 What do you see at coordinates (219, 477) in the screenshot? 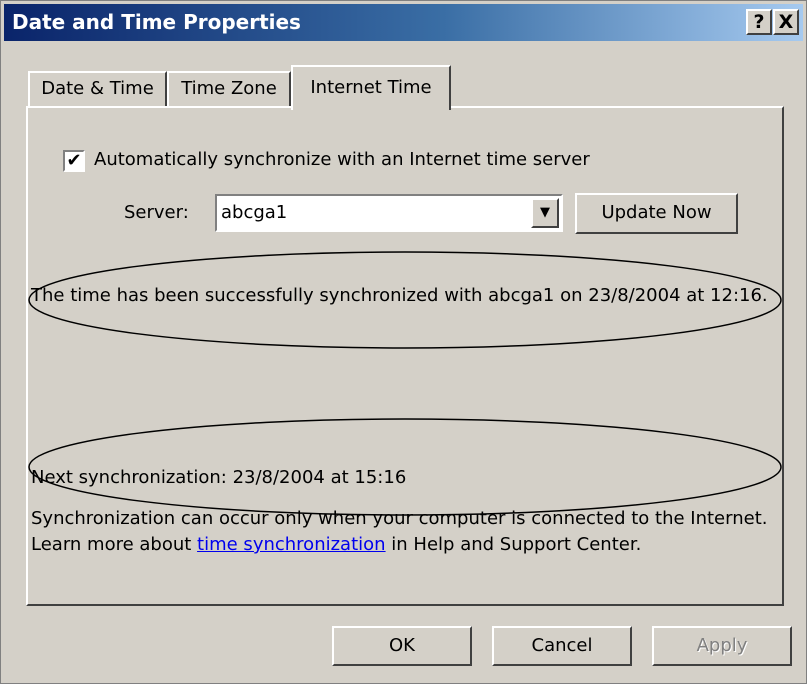
I see `next-sync-text: Next synchronization: 23/8/2004 at 15:16` at bounding box center [219, 477].